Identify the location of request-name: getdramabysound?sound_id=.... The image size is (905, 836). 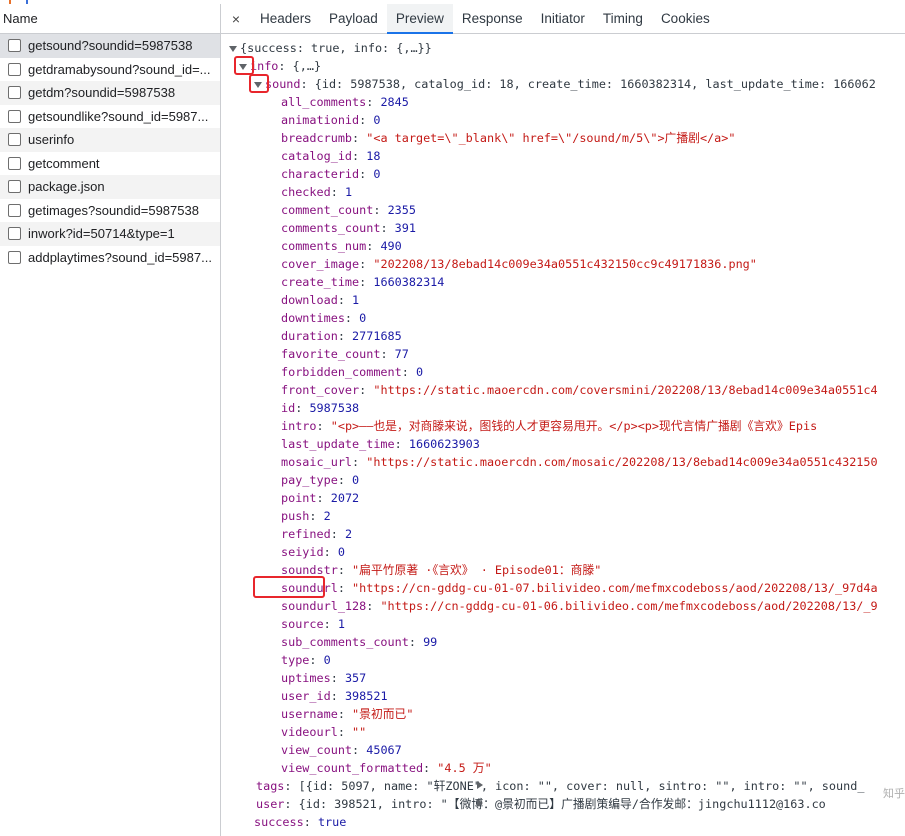
(119, 69).